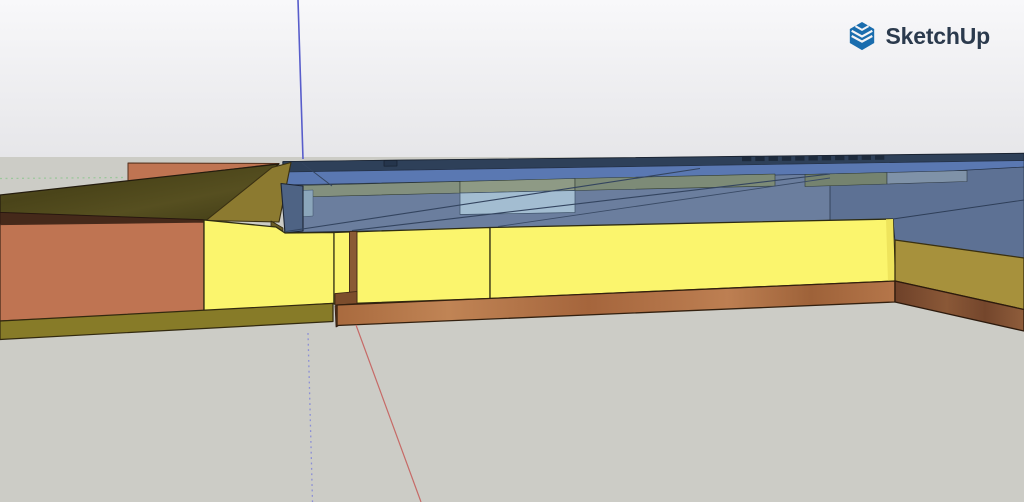  What do you see at coordinates (390, 163) in the screenshot?
I see `glass-notch` at bounding box center [390, 163].